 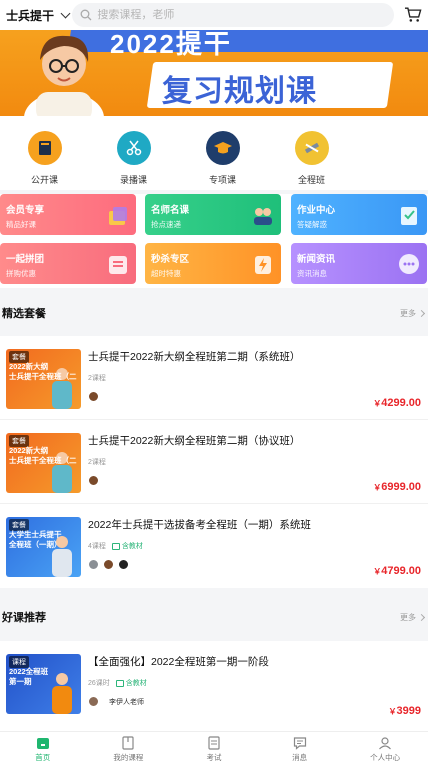 I want to click on course-meta: 26课时 含教材, so click(x=117, y=683).